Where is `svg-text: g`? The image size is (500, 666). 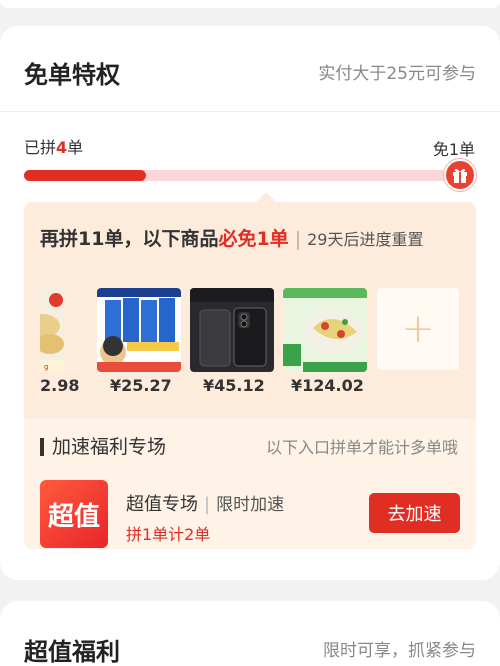 svg-text: g is located at coordinates (46, 367).